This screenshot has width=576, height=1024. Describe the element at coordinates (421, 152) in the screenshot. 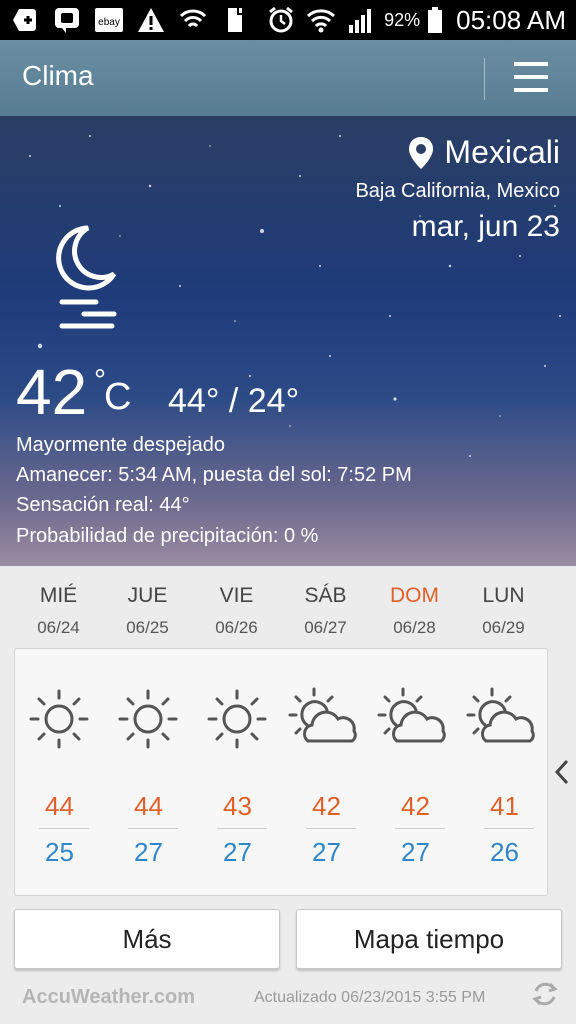

I see `location-pin-icon` at that location.